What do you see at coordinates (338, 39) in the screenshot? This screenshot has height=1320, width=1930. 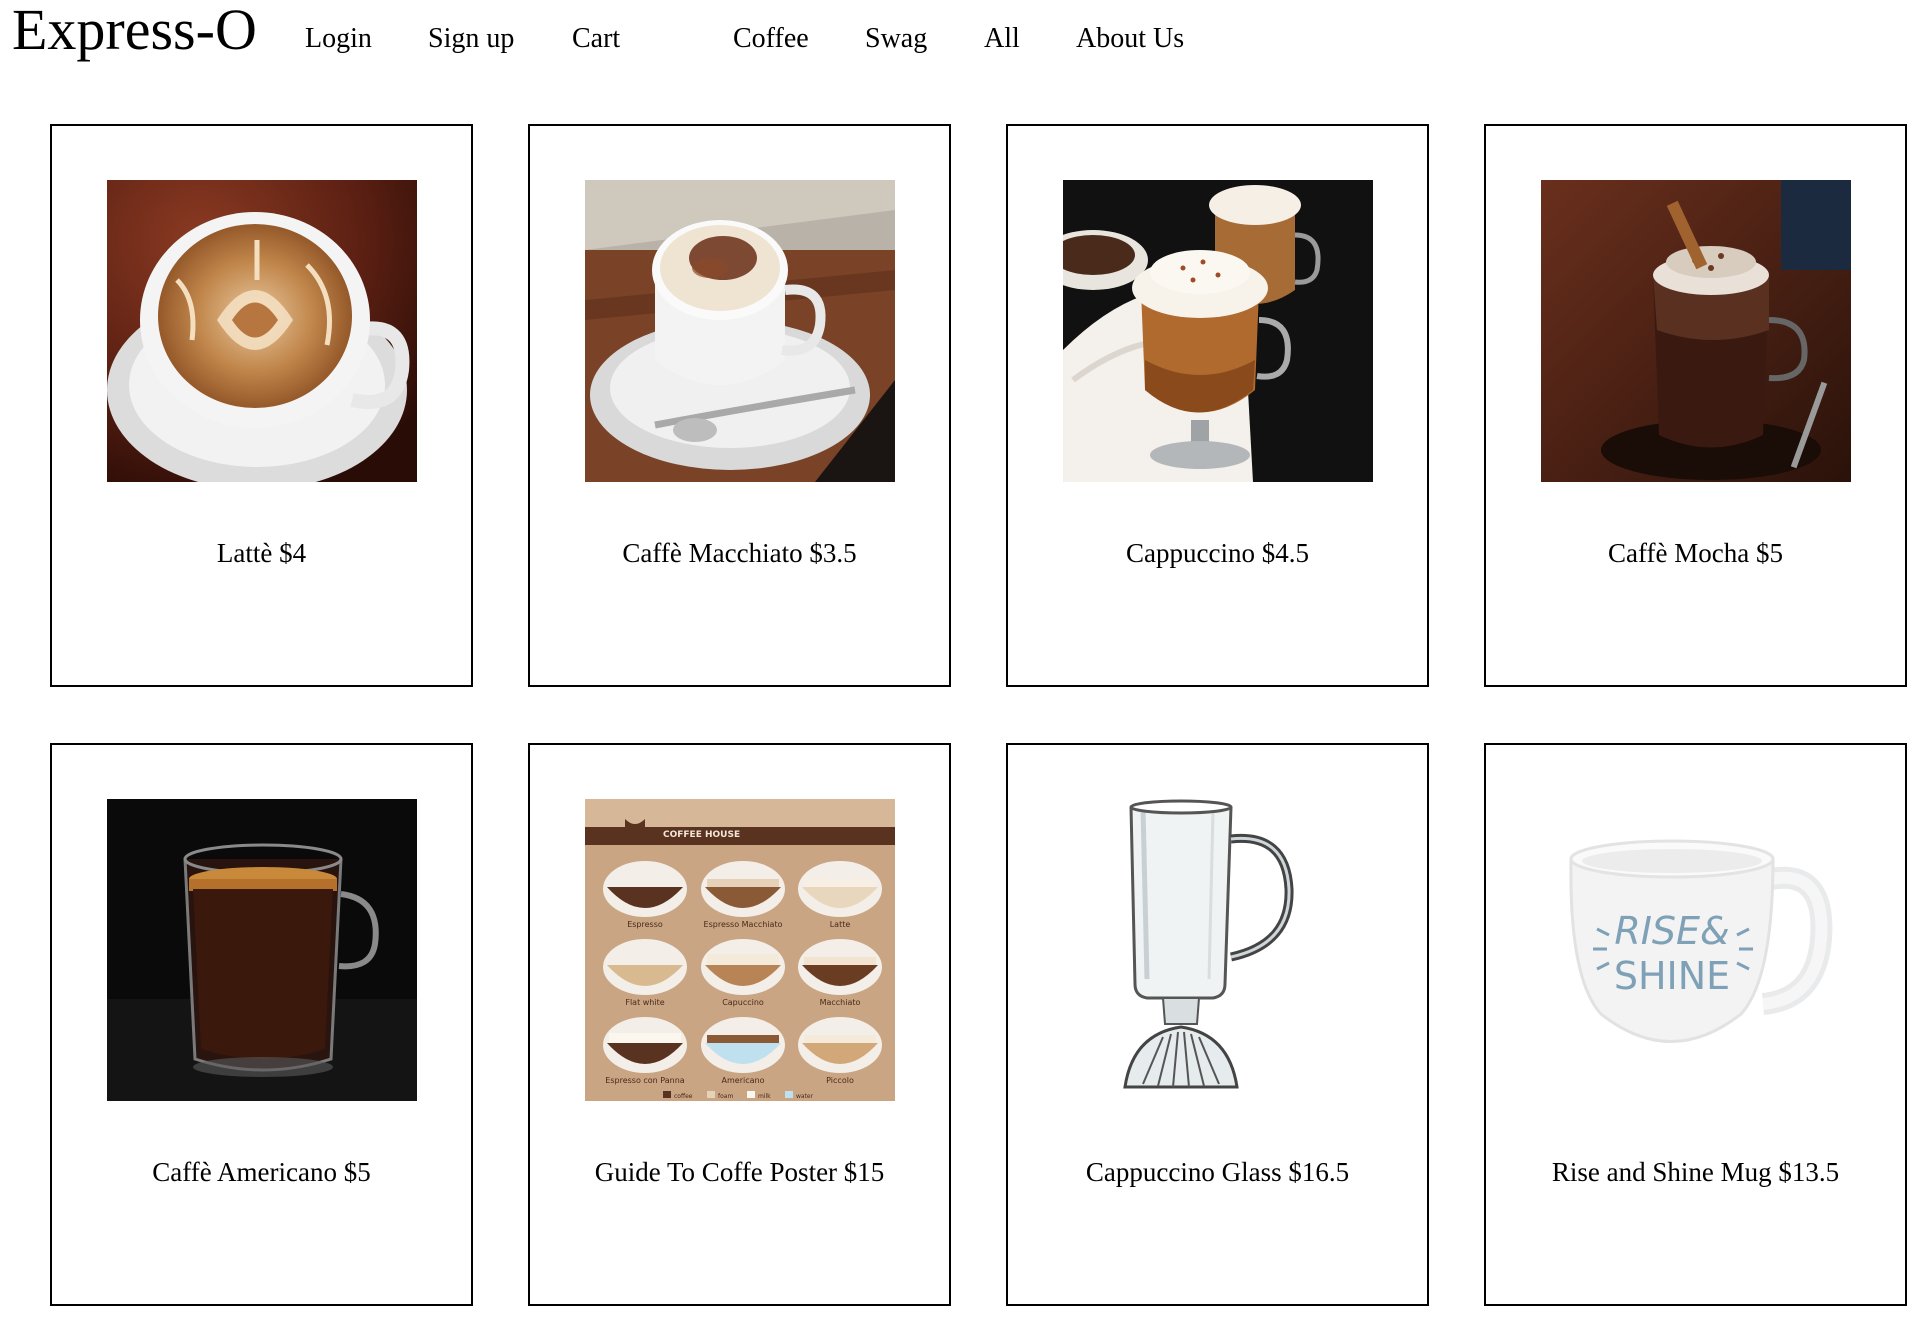 I see `nav-login-link: Login` at bounding box center [338, 39].